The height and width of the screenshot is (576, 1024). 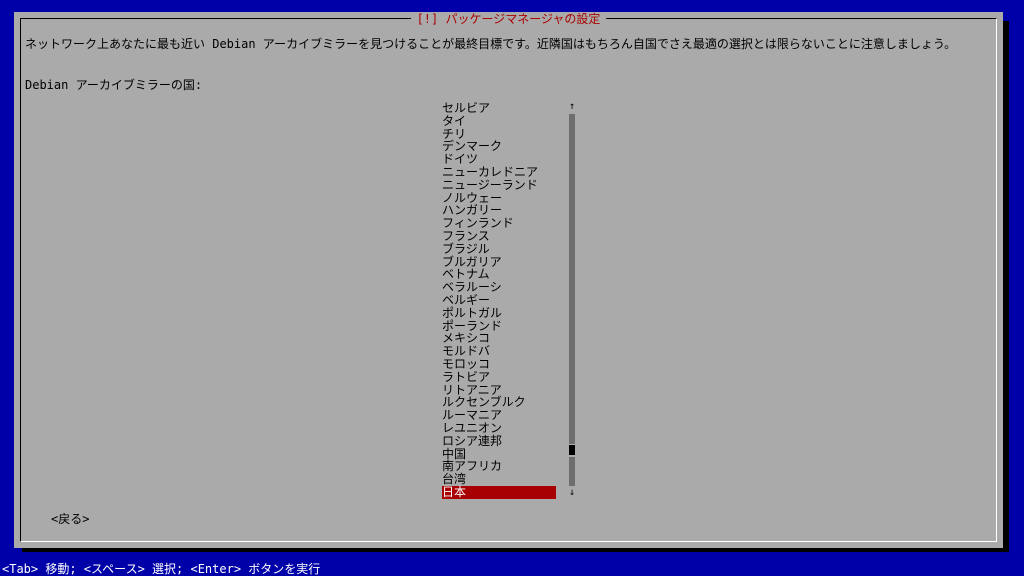 I want to click on list-item: ルーマニア, so click(x=499, y=415).